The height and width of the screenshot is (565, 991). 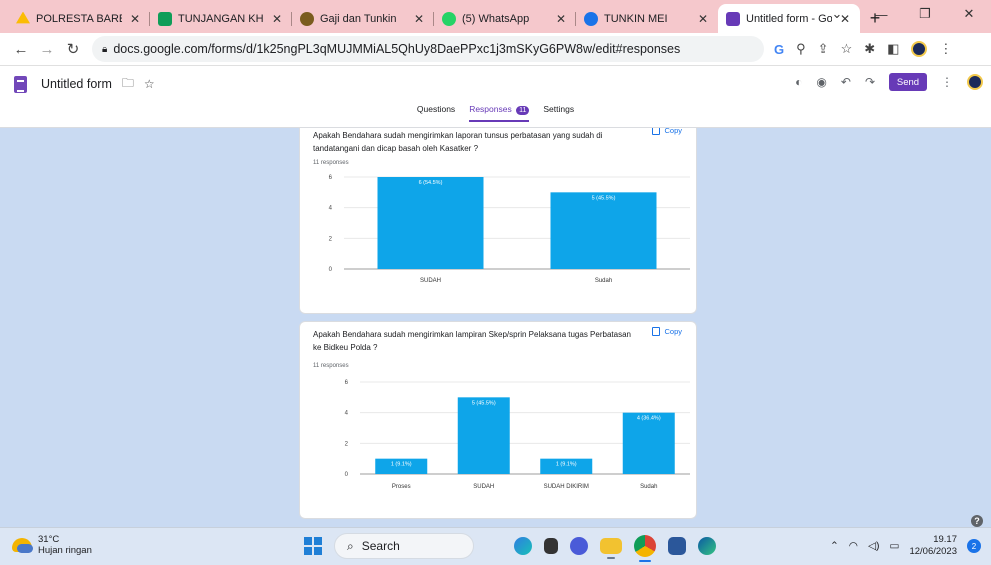 I want to click on sheets-icon, so click(x=165, y=18).